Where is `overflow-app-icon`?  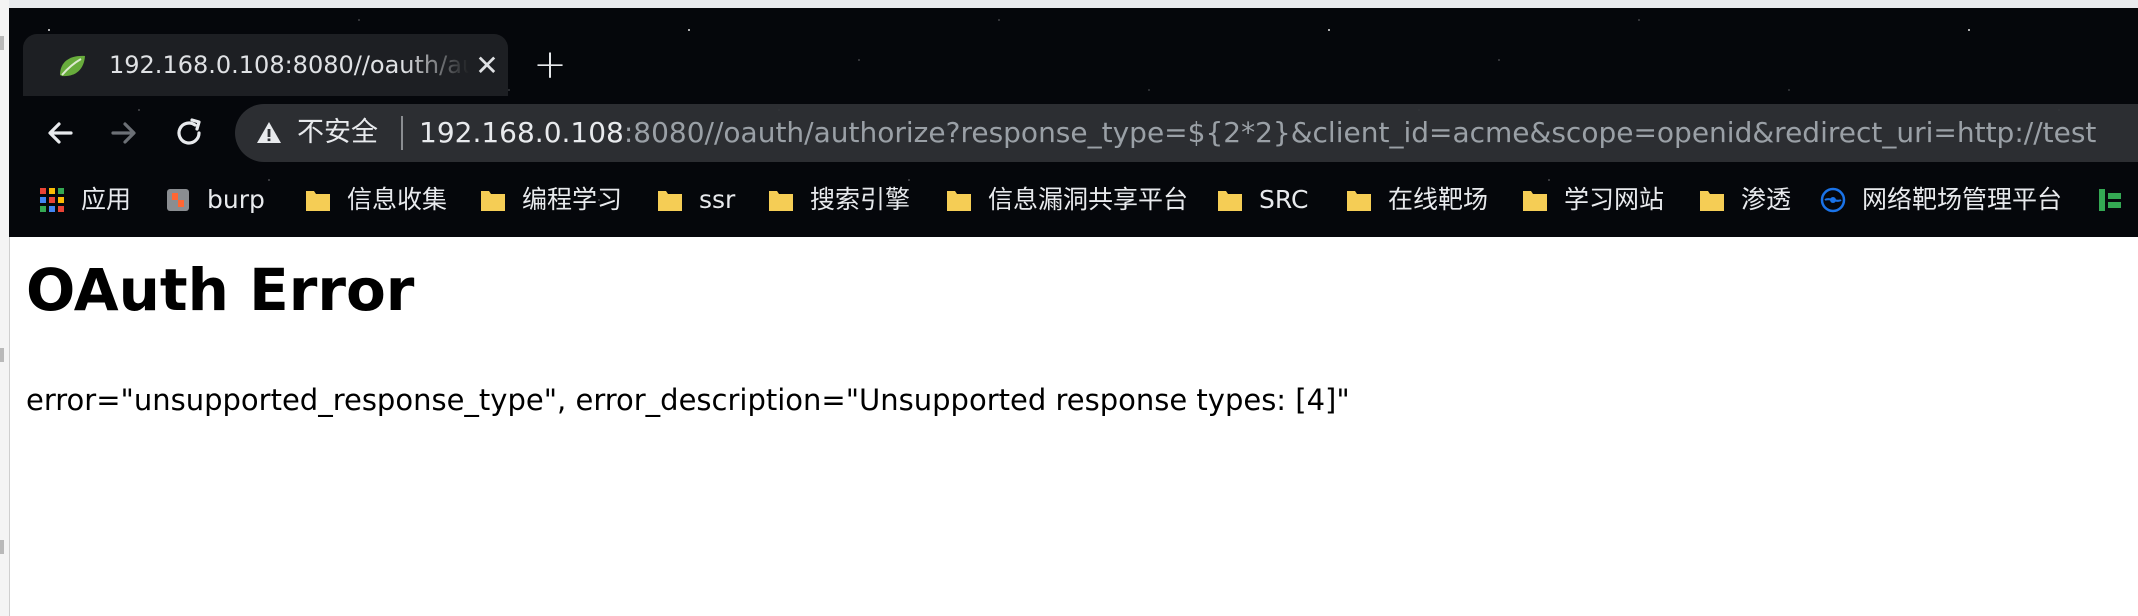
overflow-app-icon is located at coordinates (2110, 200).